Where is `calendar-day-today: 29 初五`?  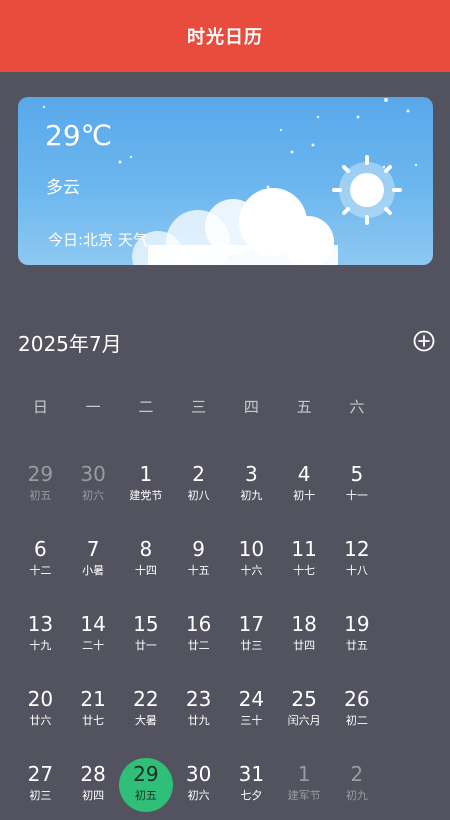 calendar-day-today: 29 初五 is located at coordinates (145, 789).